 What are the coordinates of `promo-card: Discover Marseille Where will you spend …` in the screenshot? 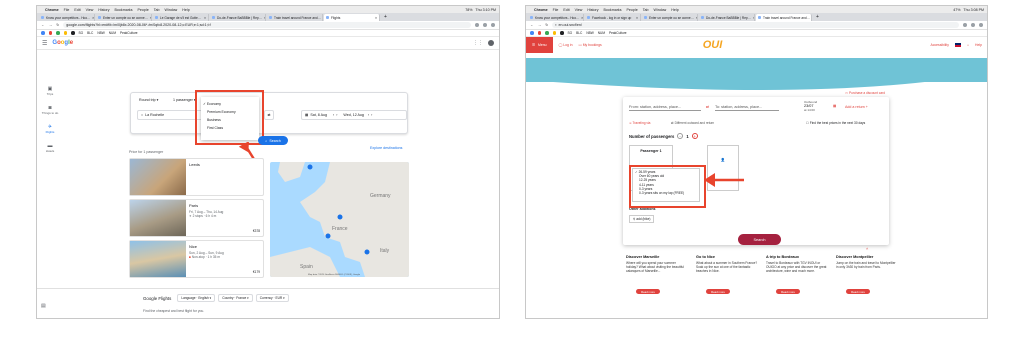 It's located at (657, 274).